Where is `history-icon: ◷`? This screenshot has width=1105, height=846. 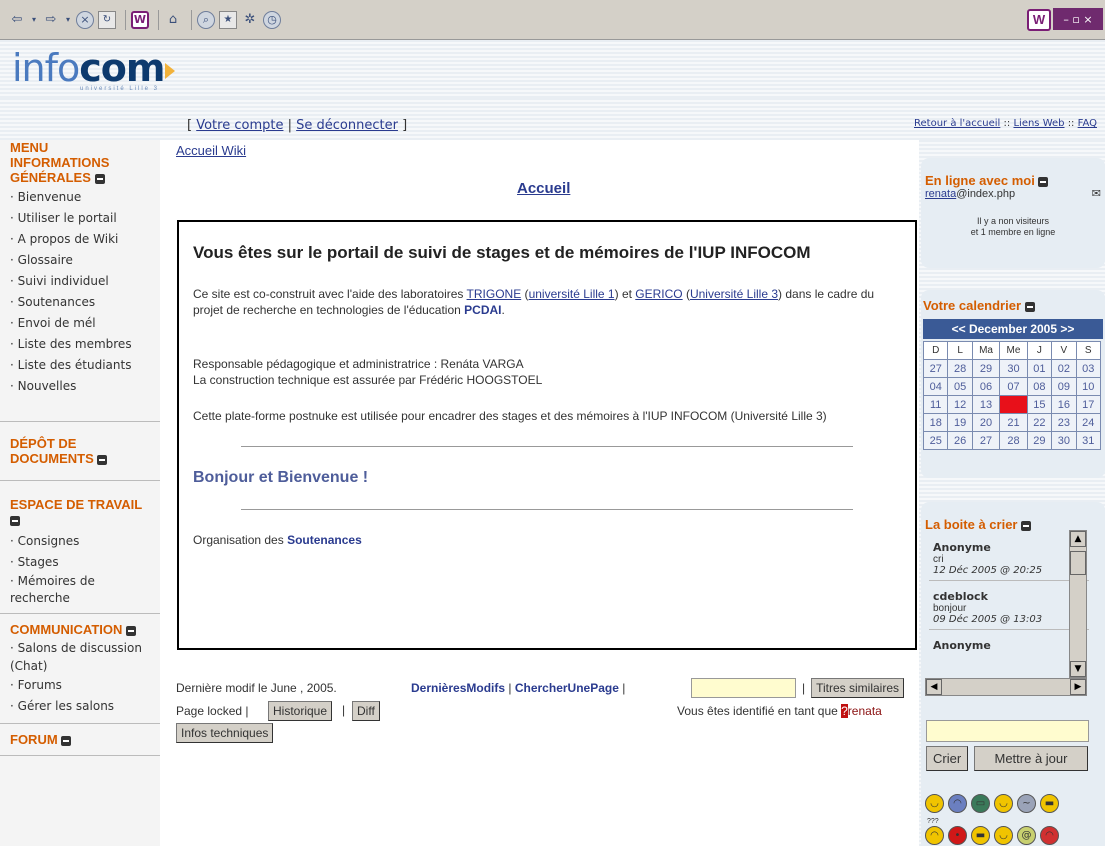 history-icon: ◷ is located at coordinates (272, 19).